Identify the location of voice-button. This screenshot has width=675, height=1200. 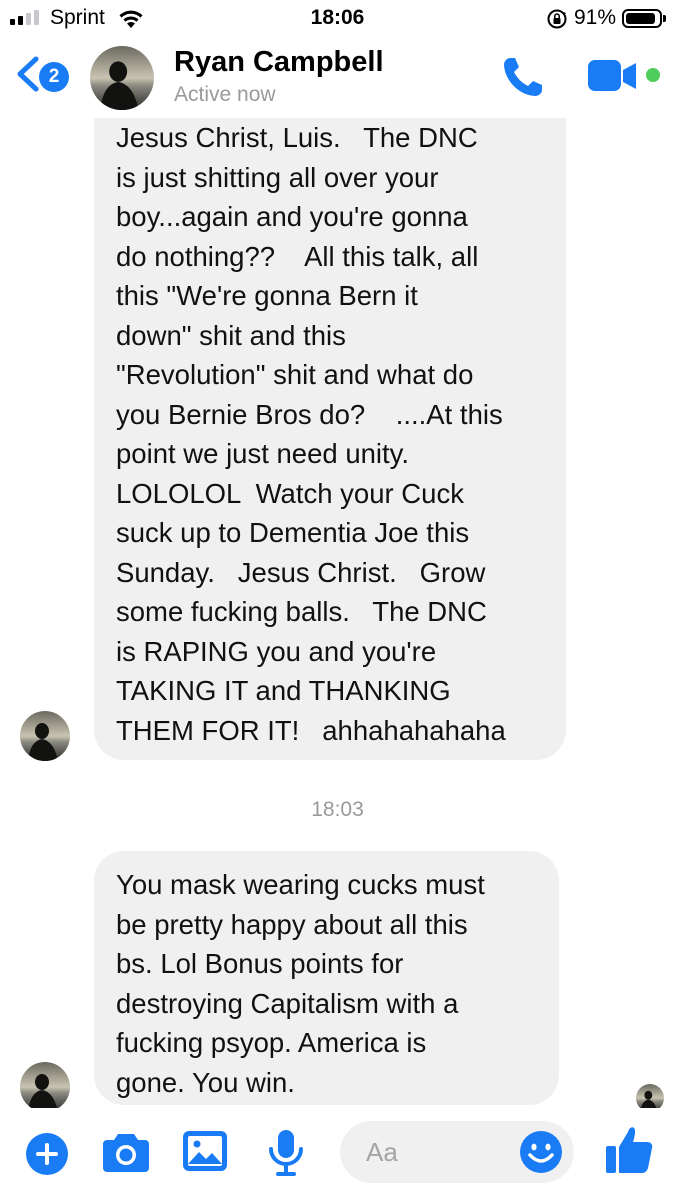
(286, 1155).